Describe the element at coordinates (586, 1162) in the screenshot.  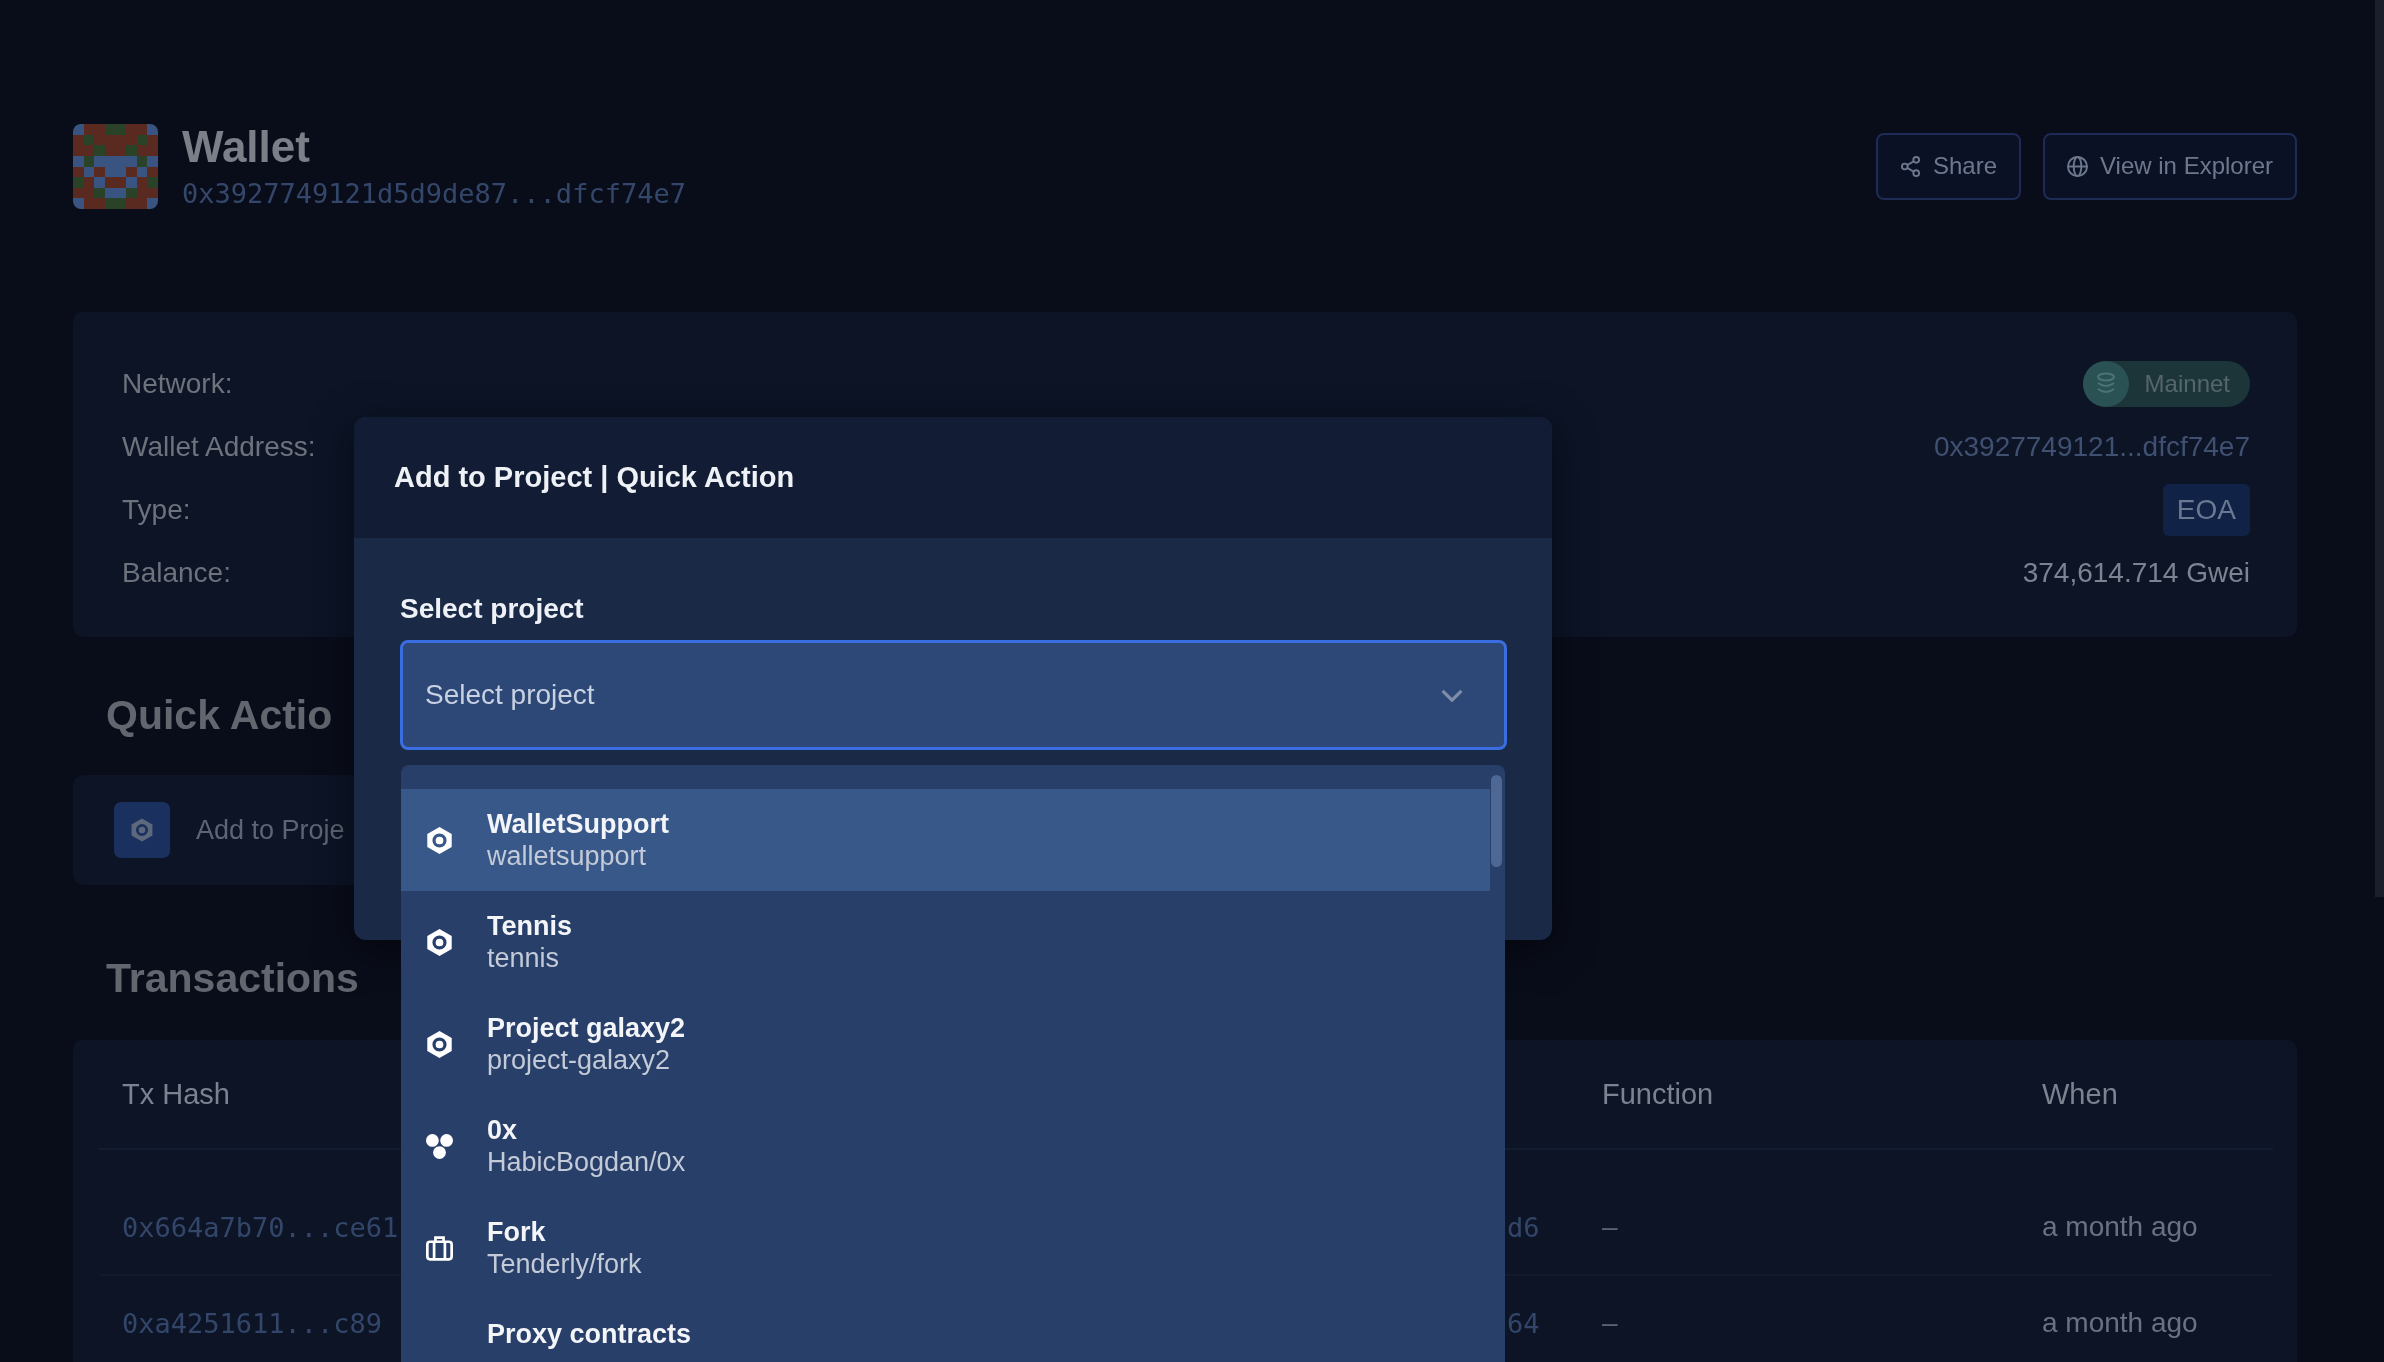
I see `option-slug: HabicBogdan/0x` at that location.